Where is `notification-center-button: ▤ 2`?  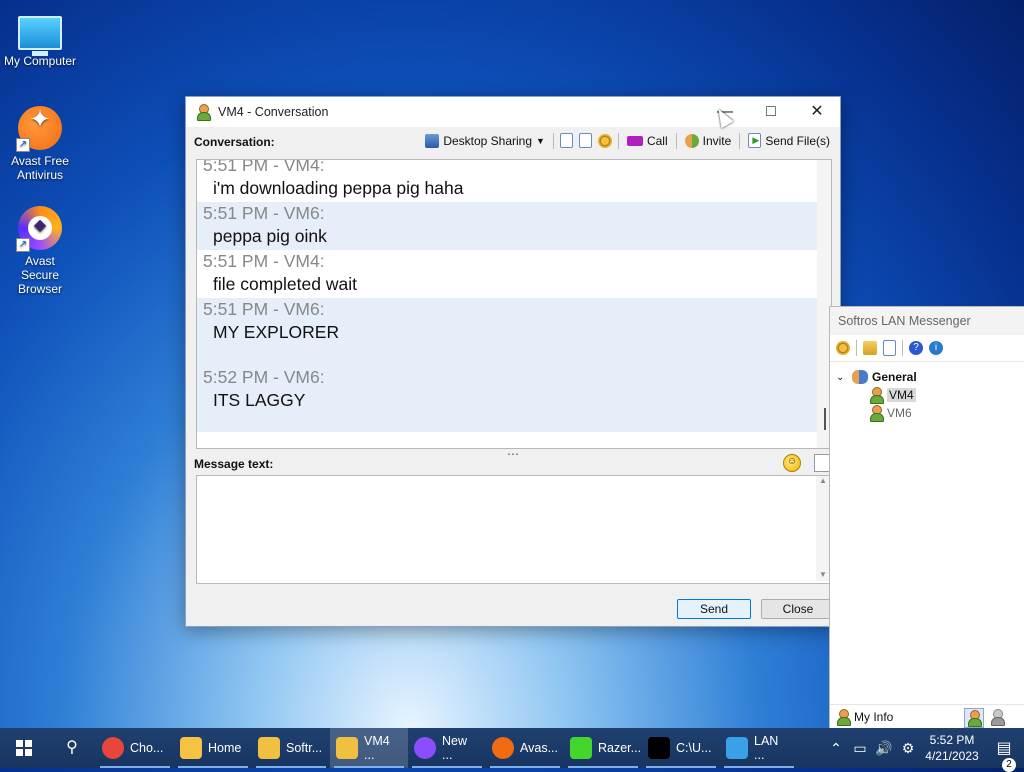 notification-center-button: ▤ 2 is located at coordinates (1004, 755).